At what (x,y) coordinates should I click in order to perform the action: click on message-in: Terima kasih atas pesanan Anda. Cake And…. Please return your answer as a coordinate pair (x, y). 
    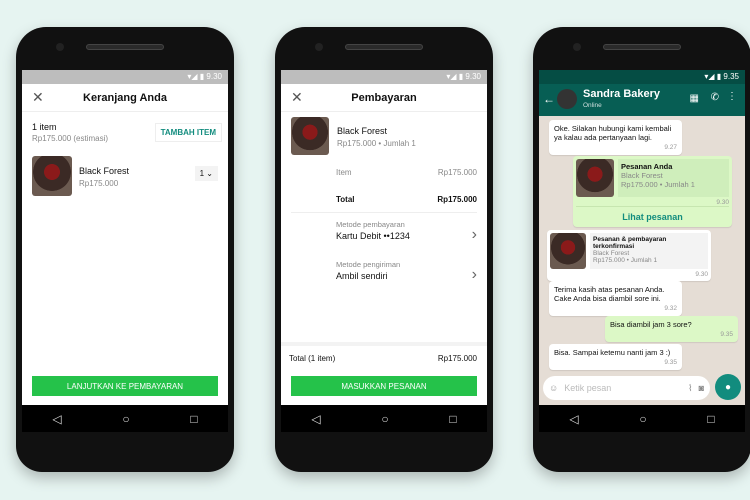
    Looking at the image, I should click on (615, 298).